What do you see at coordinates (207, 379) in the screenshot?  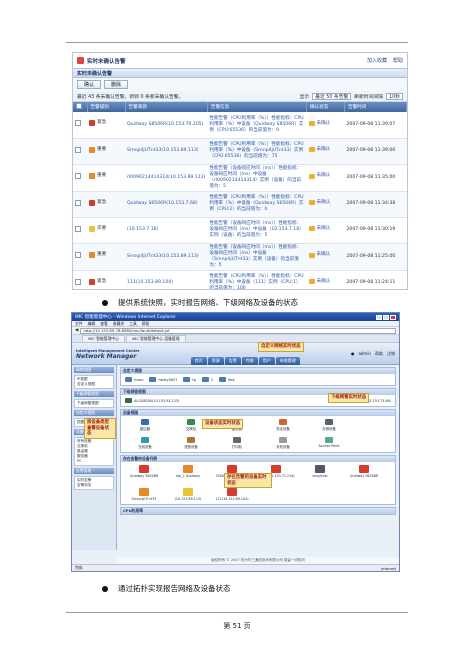 I see `device-entry: 3` at bounding box center [207, 379].